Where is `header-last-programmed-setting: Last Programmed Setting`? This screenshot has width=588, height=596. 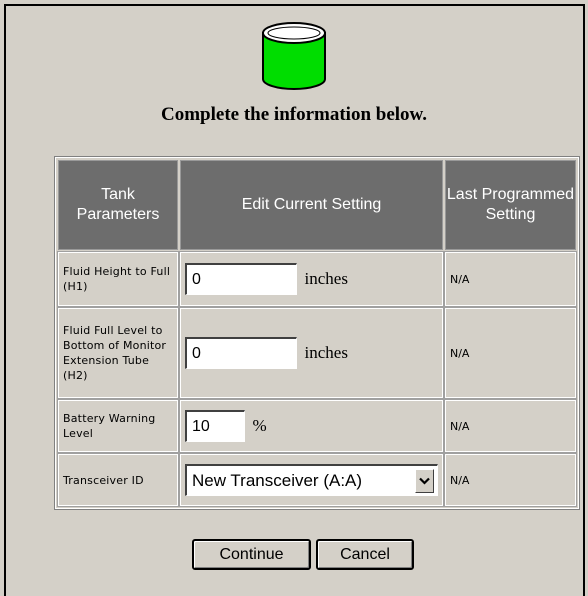
header-last-programmed-setting: Last Programmed Setting is located at coordinates (510, 205).